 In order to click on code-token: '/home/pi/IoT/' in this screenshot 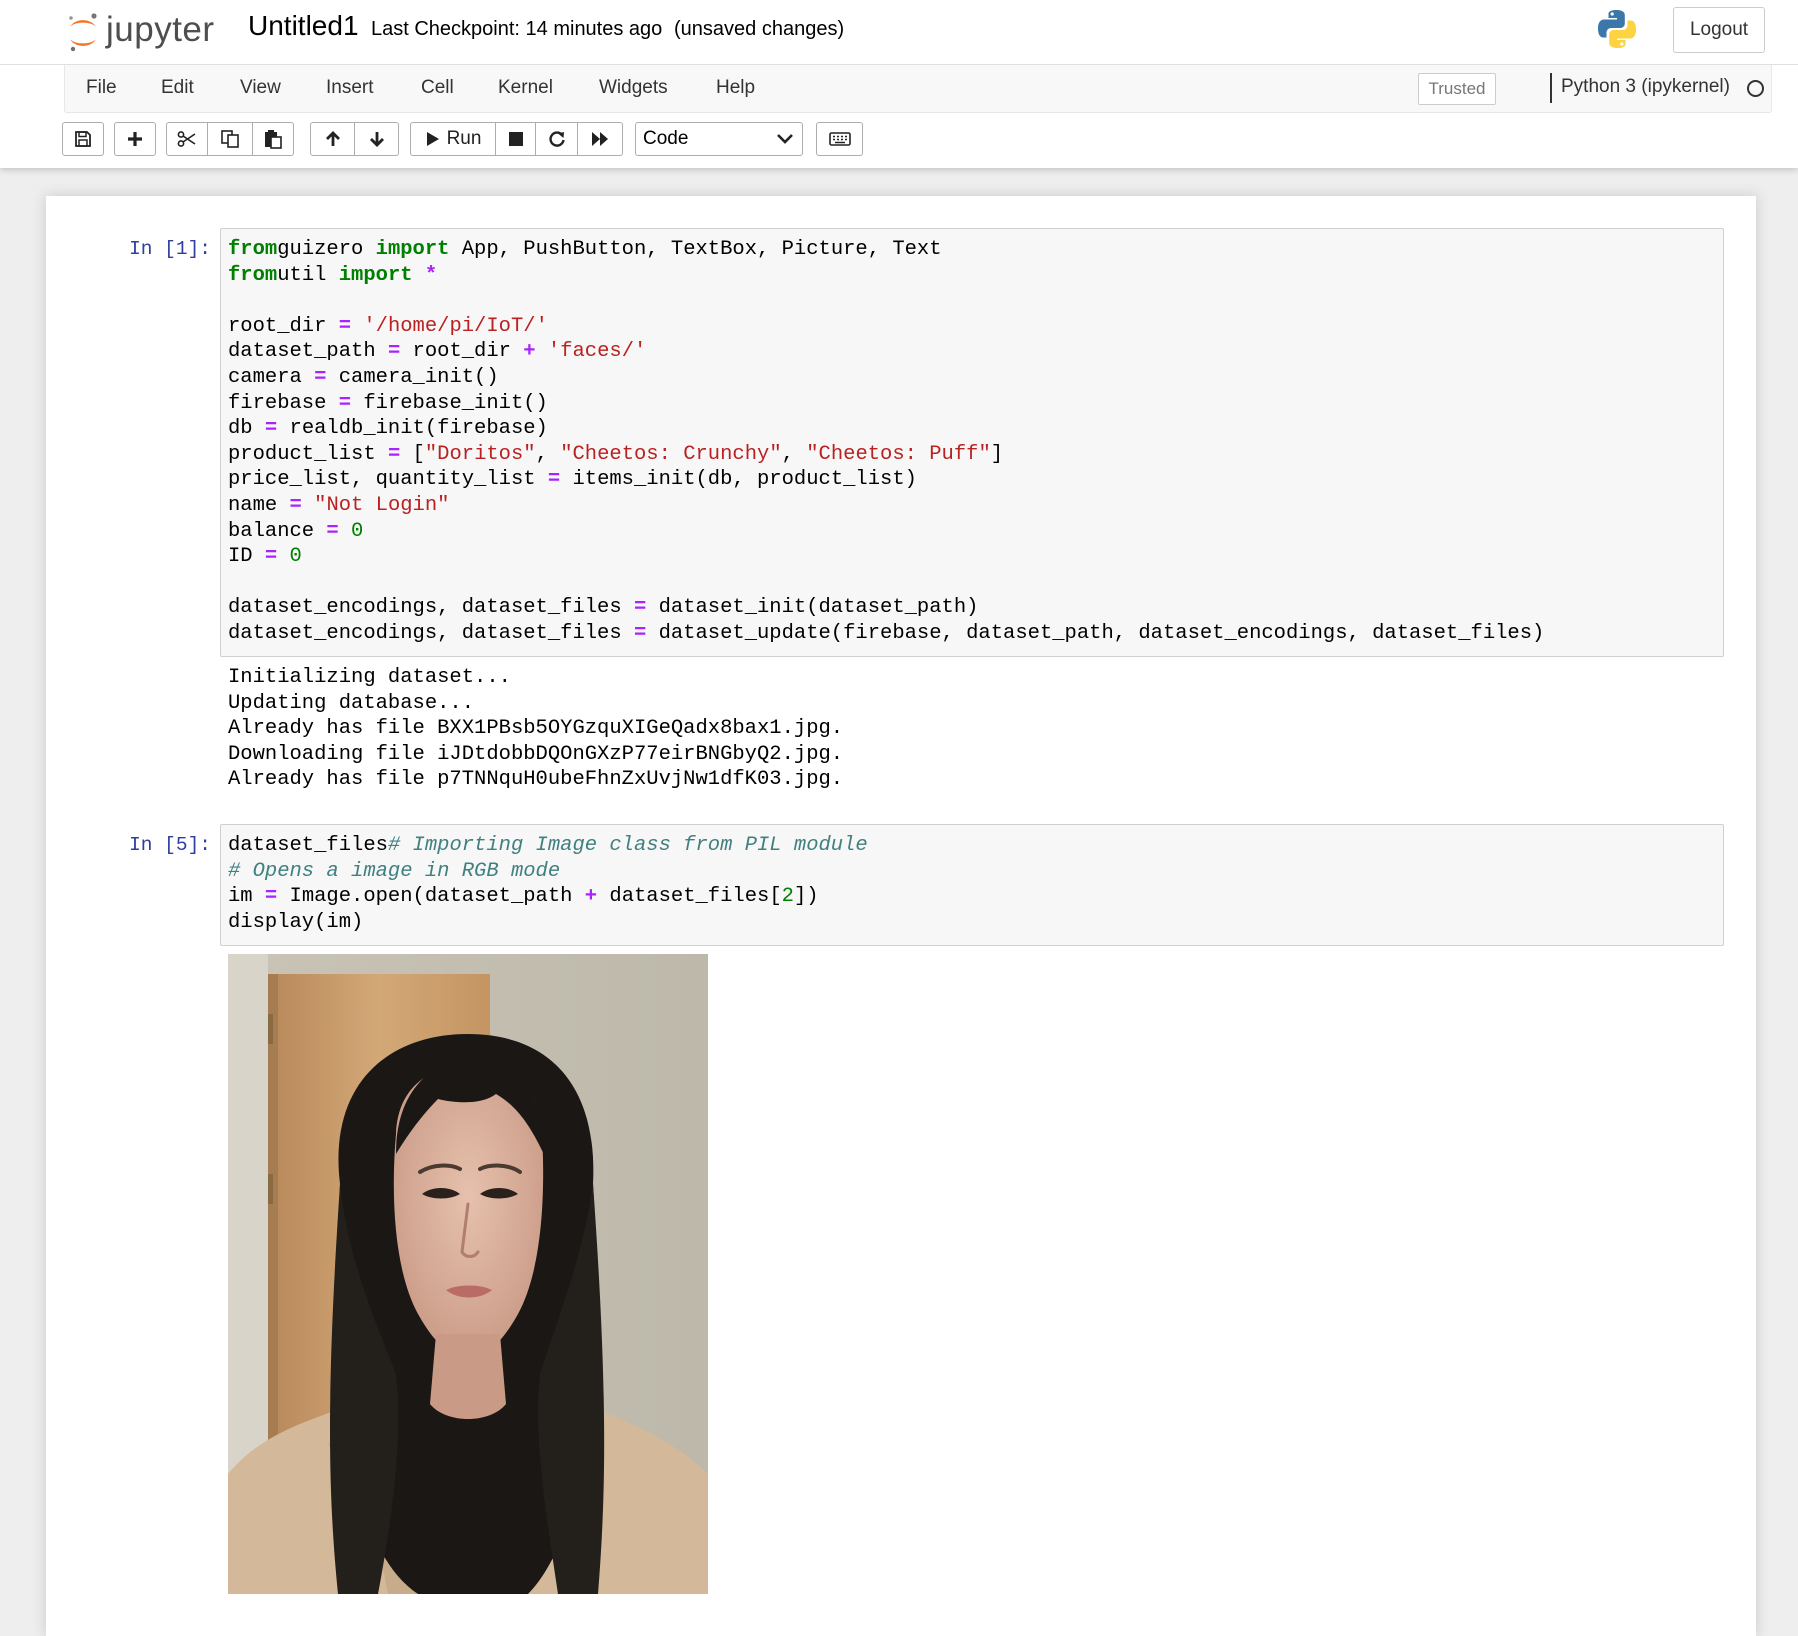, I will do `click(455, 326)`.